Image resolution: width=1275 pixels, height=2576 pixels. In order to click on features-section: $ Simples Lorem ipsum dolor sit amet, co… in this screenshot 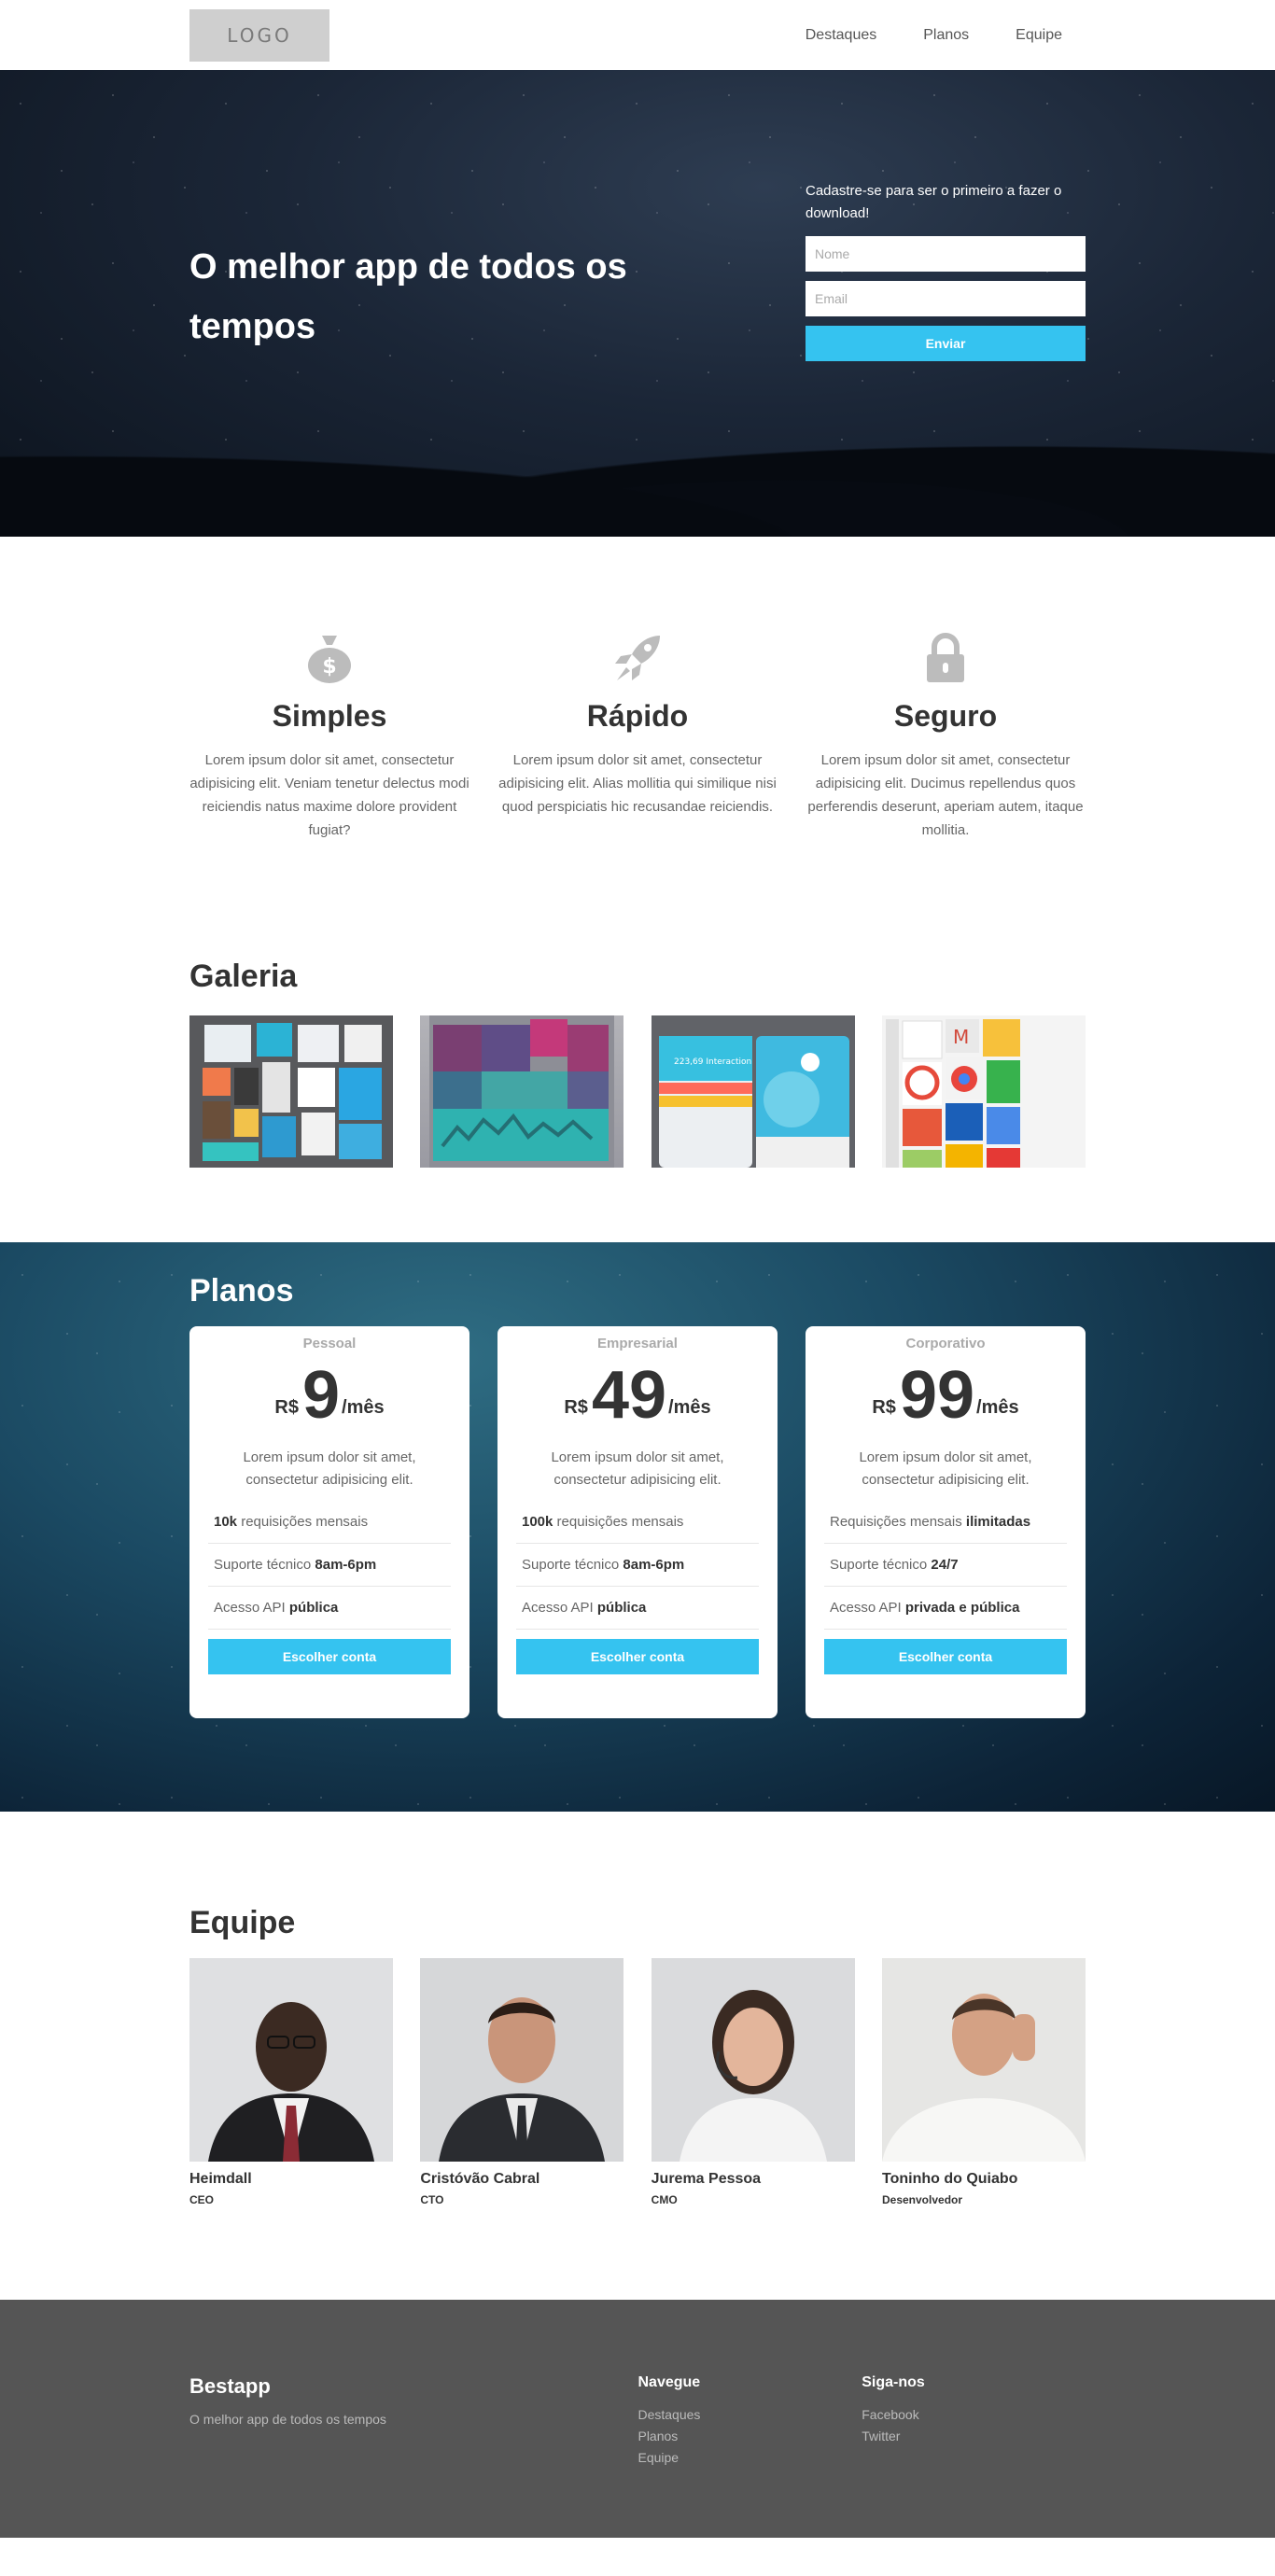, I will do `click(637, 713)`.